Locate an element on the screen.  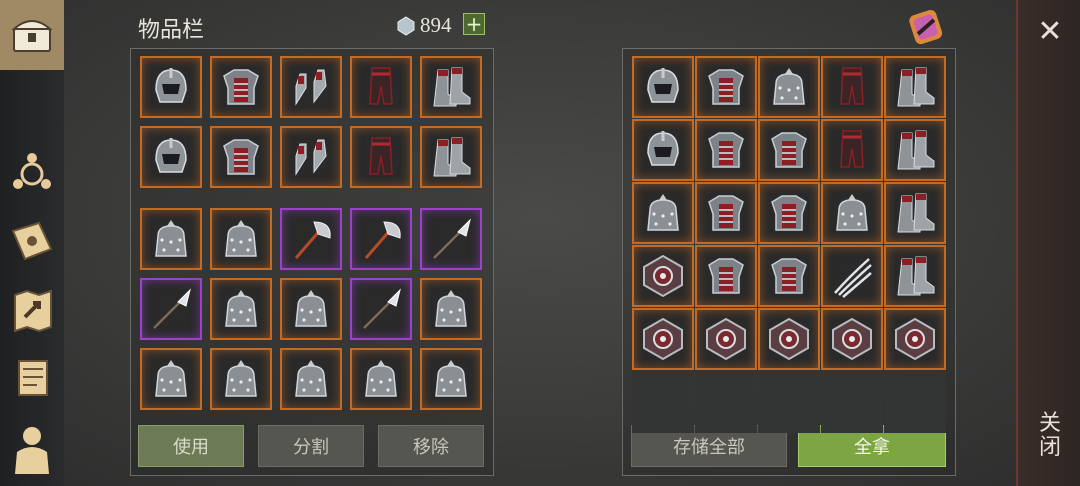
chest-icon is located at coordinates (32, 34).